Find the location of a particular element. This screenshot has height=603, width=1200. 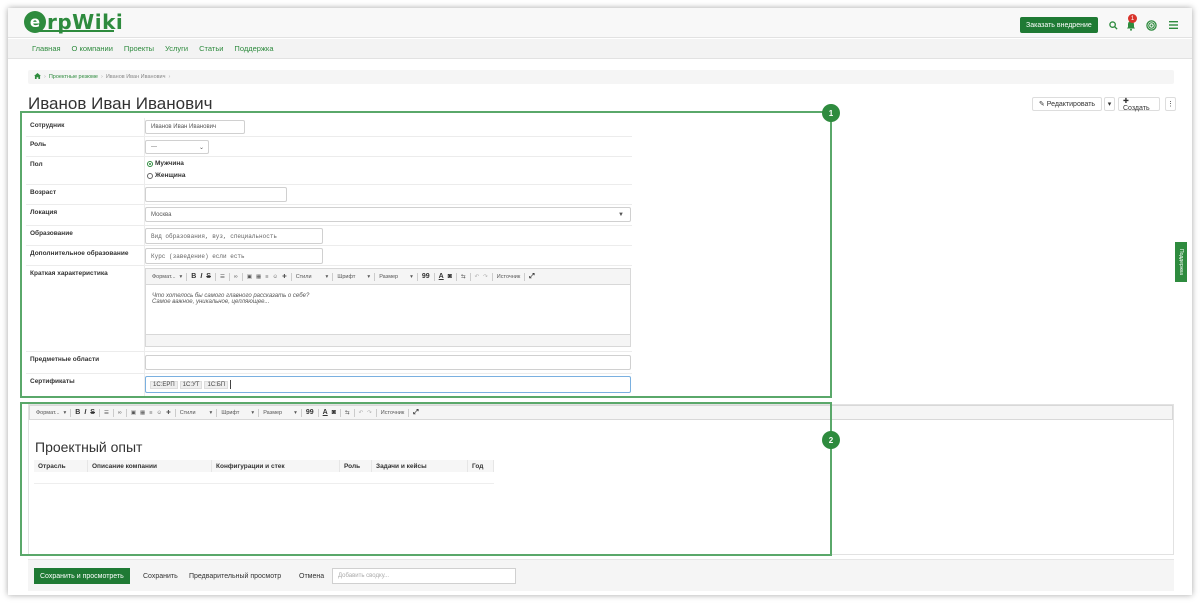

gender-label: Пол is located at coordinates (36, 164).